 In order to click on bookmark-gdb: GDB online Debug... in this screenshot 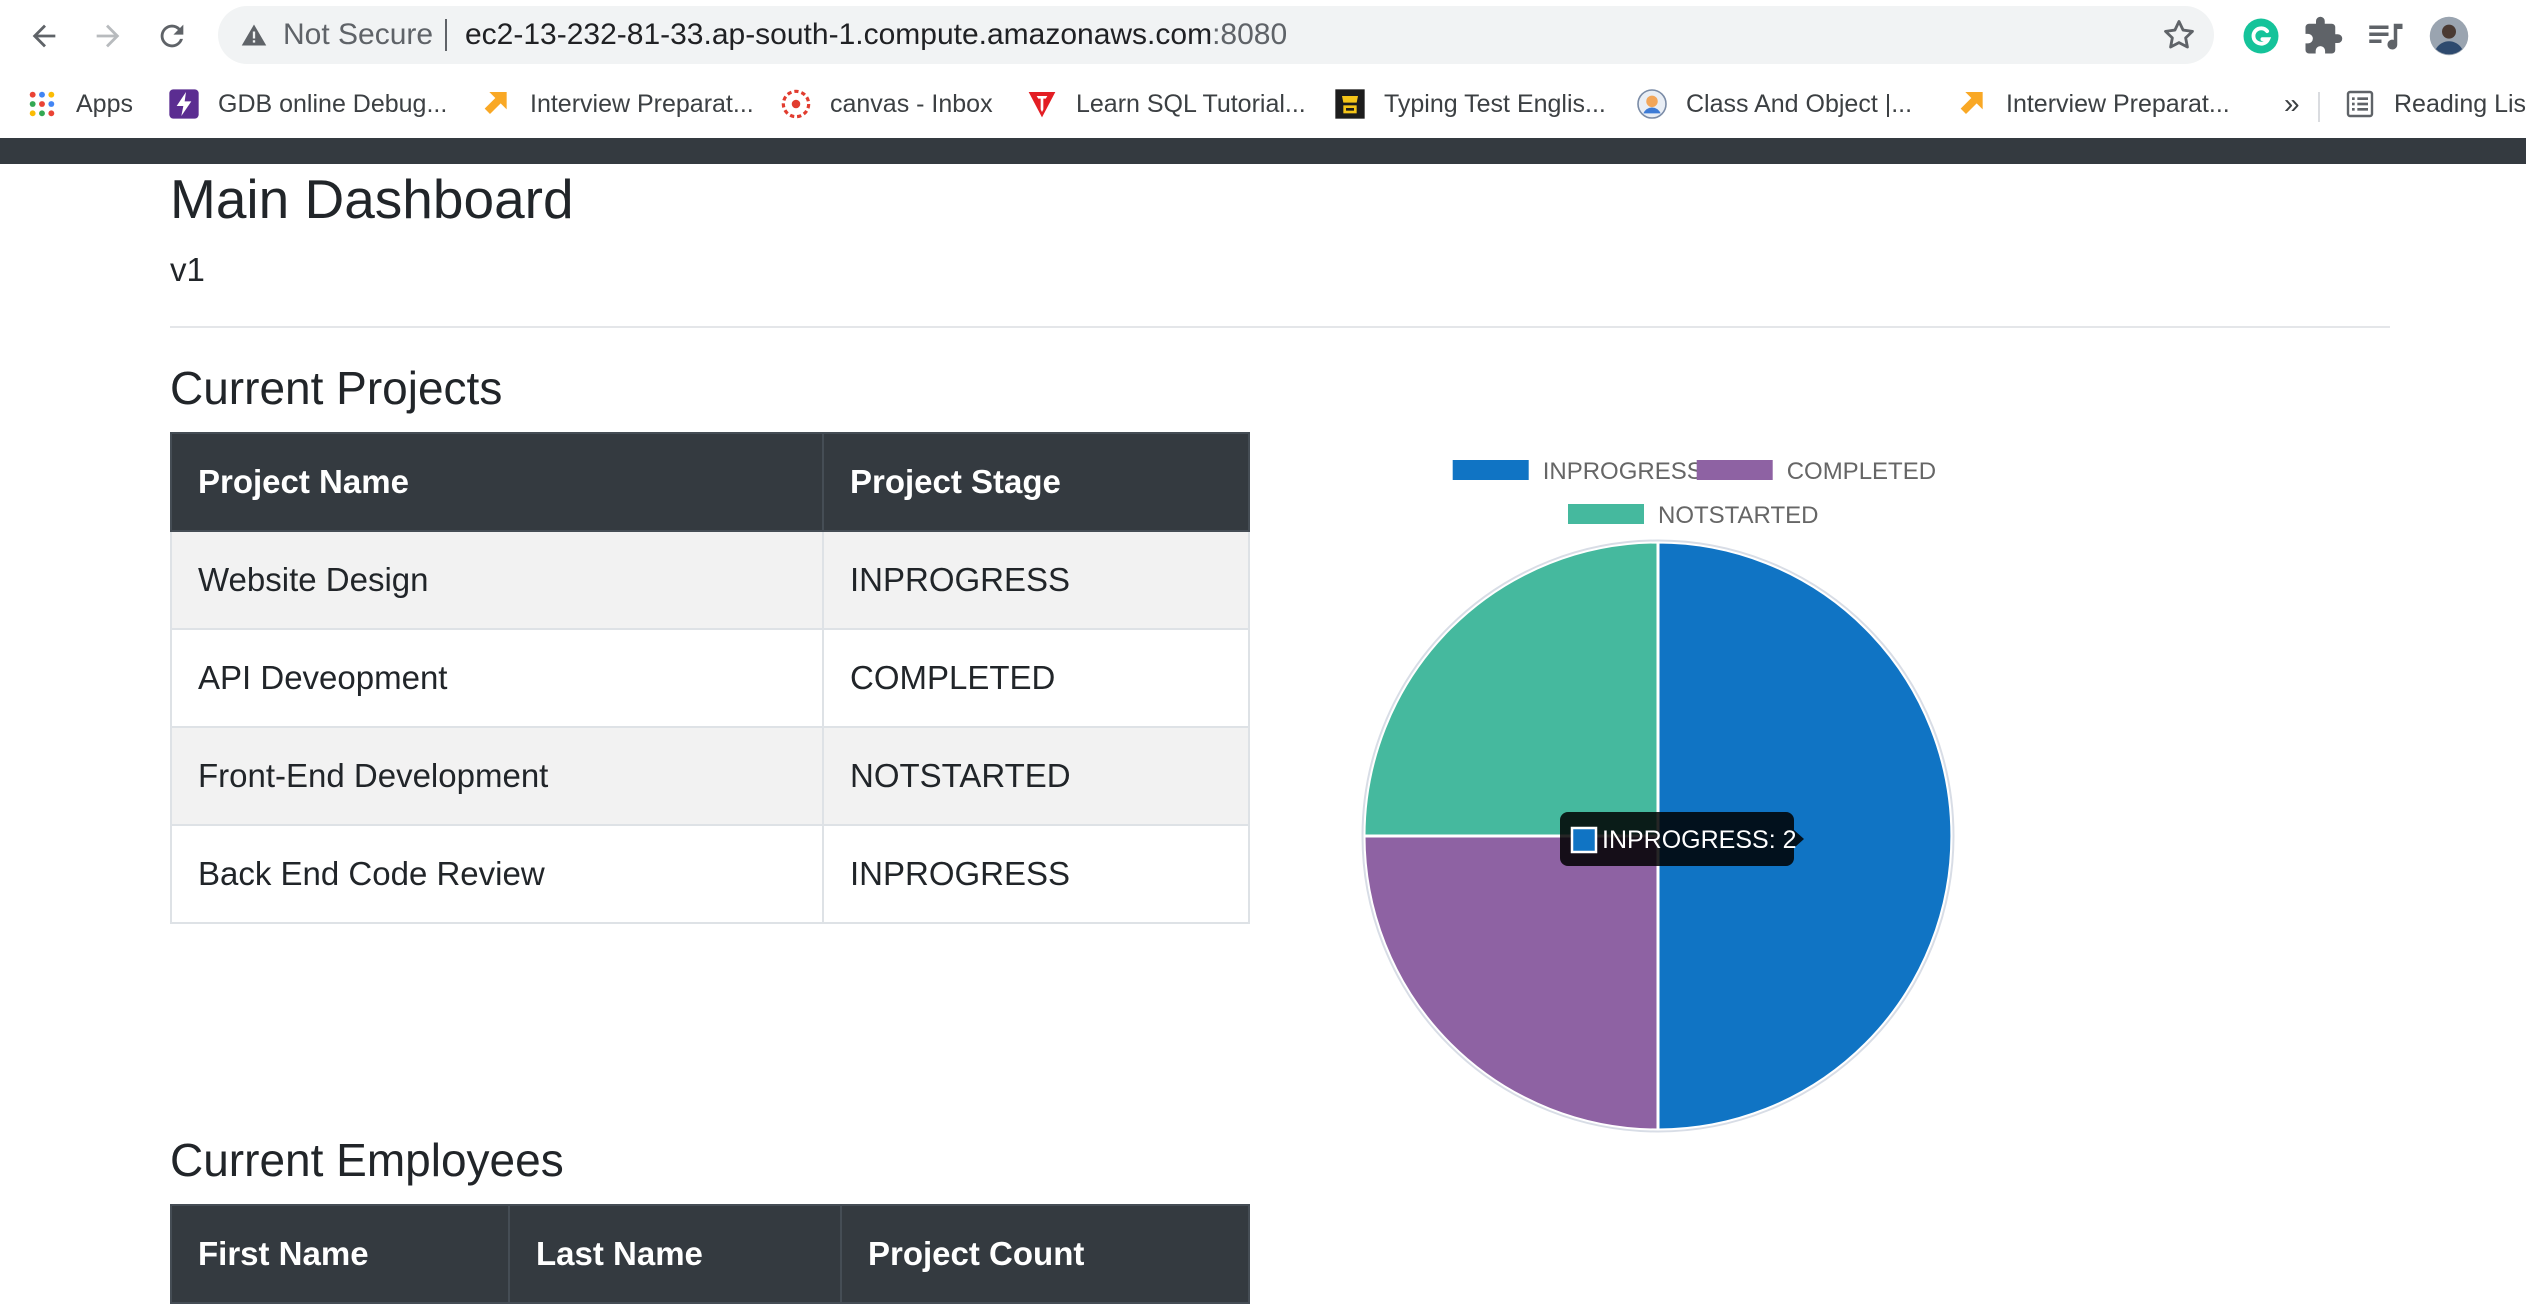, I will do `click(307, 104)`.